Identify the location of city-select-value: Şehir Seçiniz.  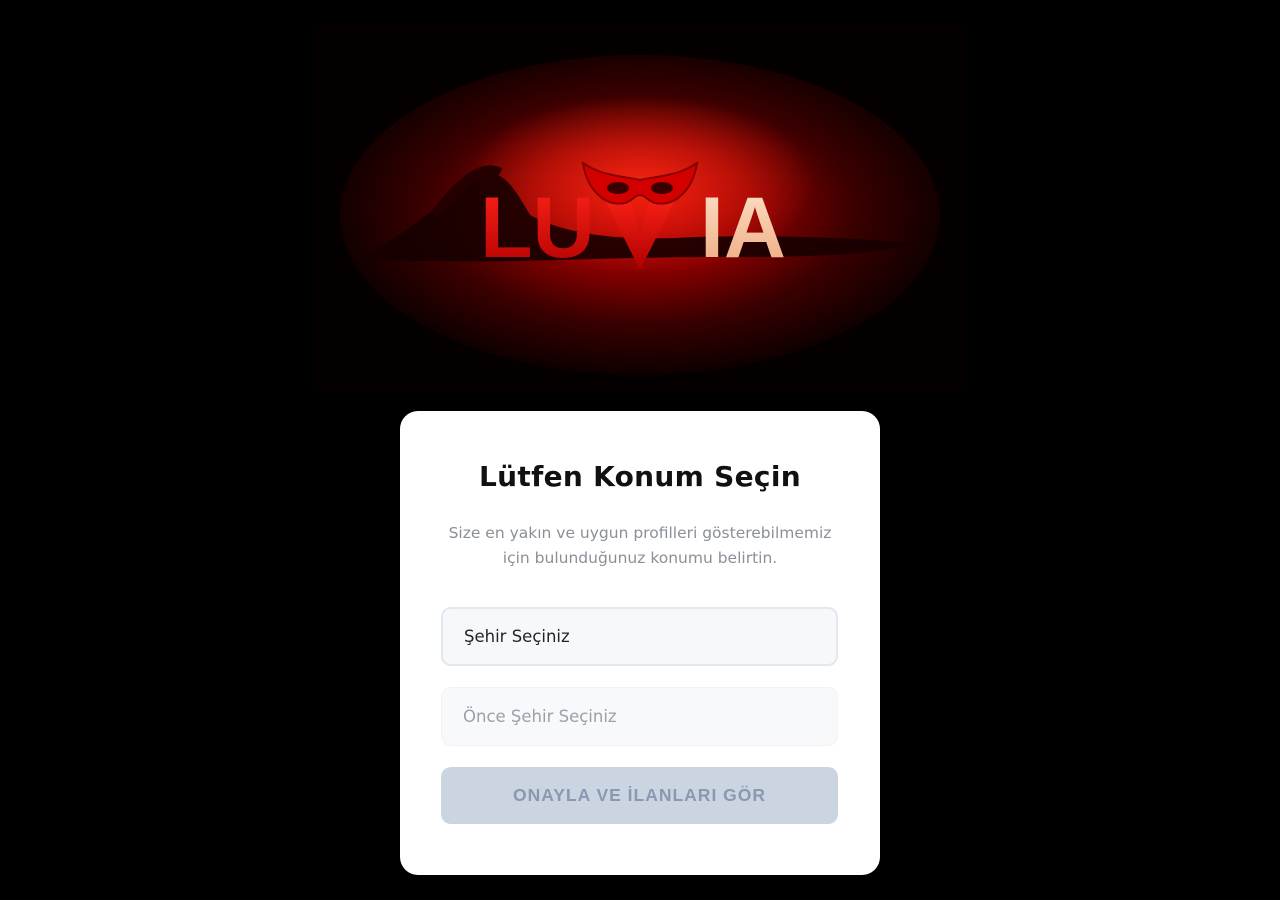
(517, 636).